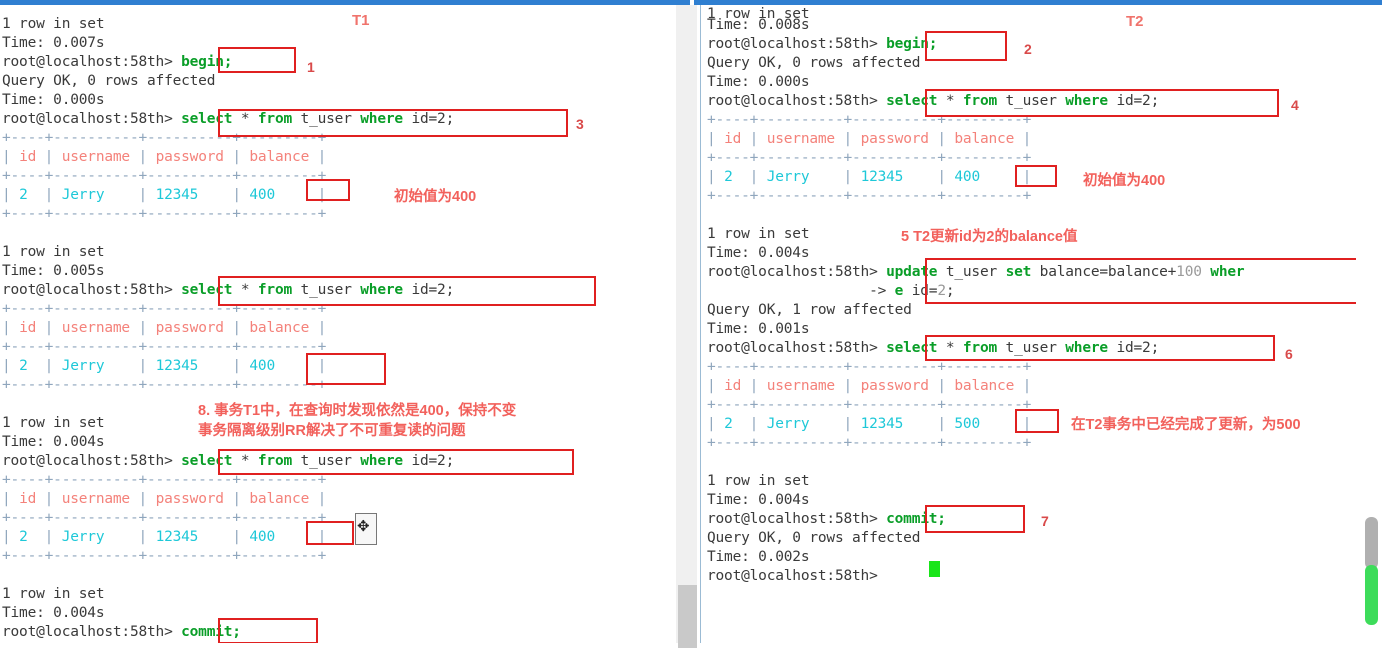  What do you see at coordinates (53, 100) in the screenshot?
I see `terminal-line: Time: 0.000s` at bounding box center [53, 100].